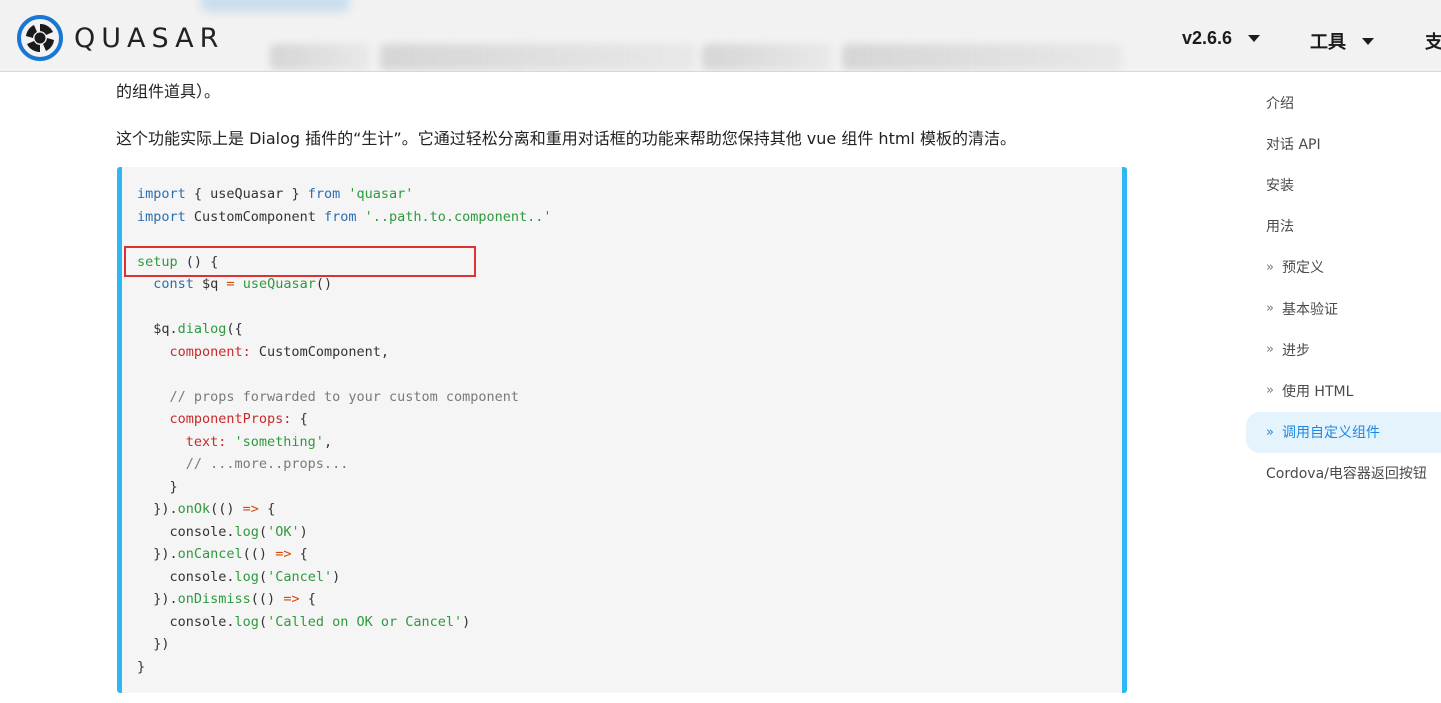  I want to click on code-string: 'something', so click(275, 441).